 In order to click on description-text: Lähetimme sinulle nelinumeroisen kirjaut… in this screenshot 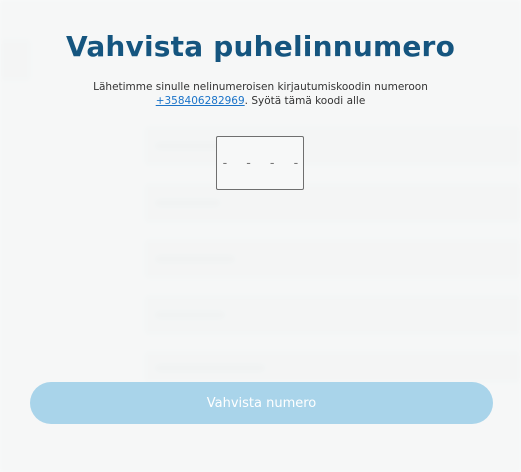, I will do `click(260, 87)`.